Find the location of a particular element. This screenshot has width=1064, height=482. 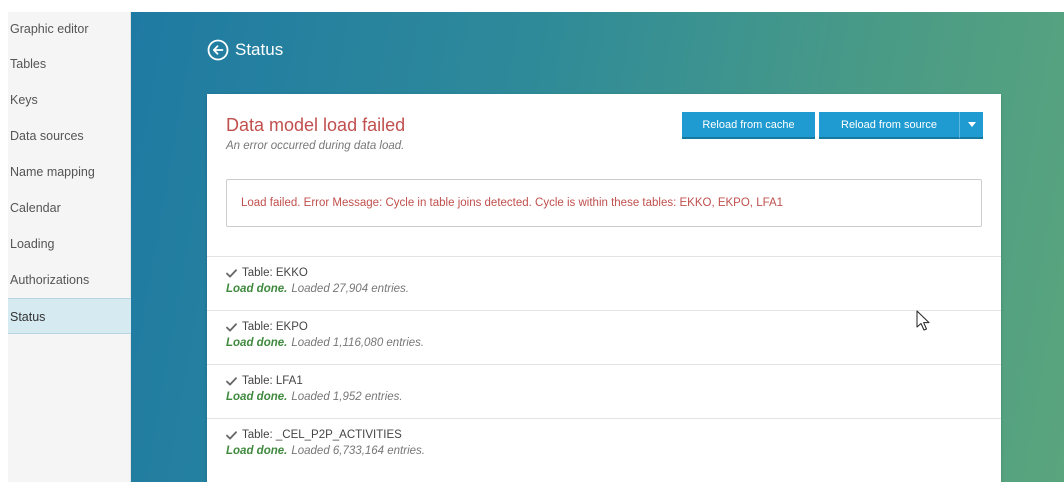

load-detail: Loaded 6,733,164 entries. is located at coordinates (358, 451).